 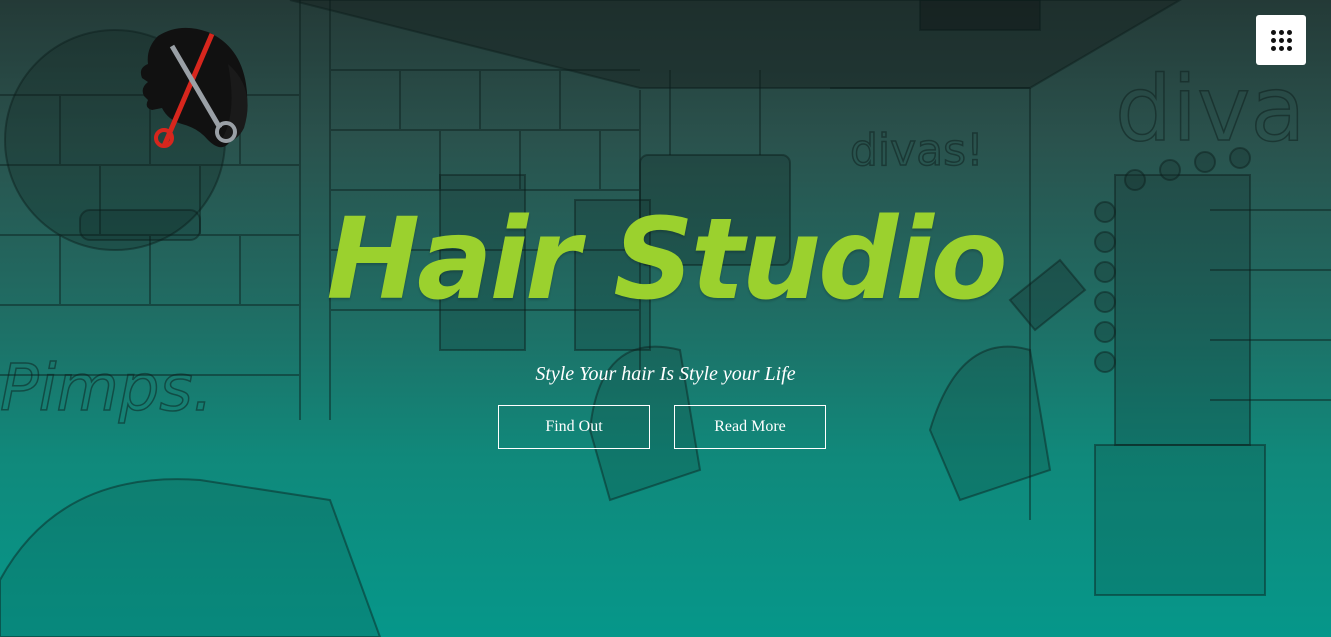 What do you see at coordinates (191, 557) in the screenshot?
I see `waiting-sofa` at bounding box center [191, 557].